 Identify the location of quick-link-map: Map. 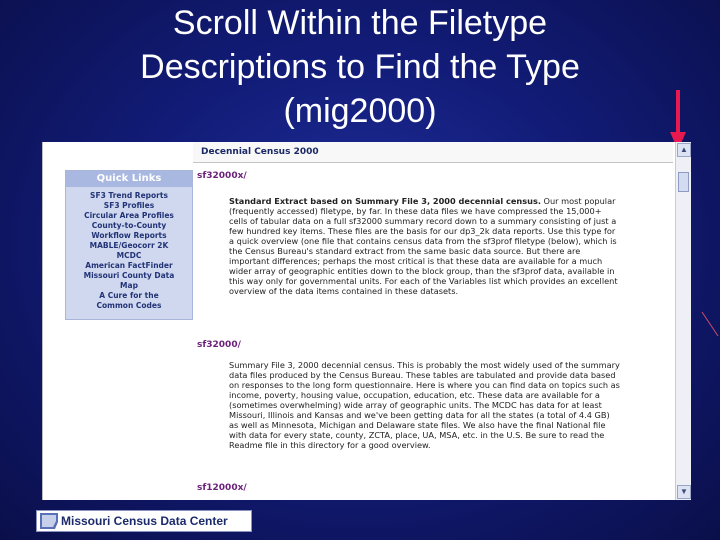
(129, 286).